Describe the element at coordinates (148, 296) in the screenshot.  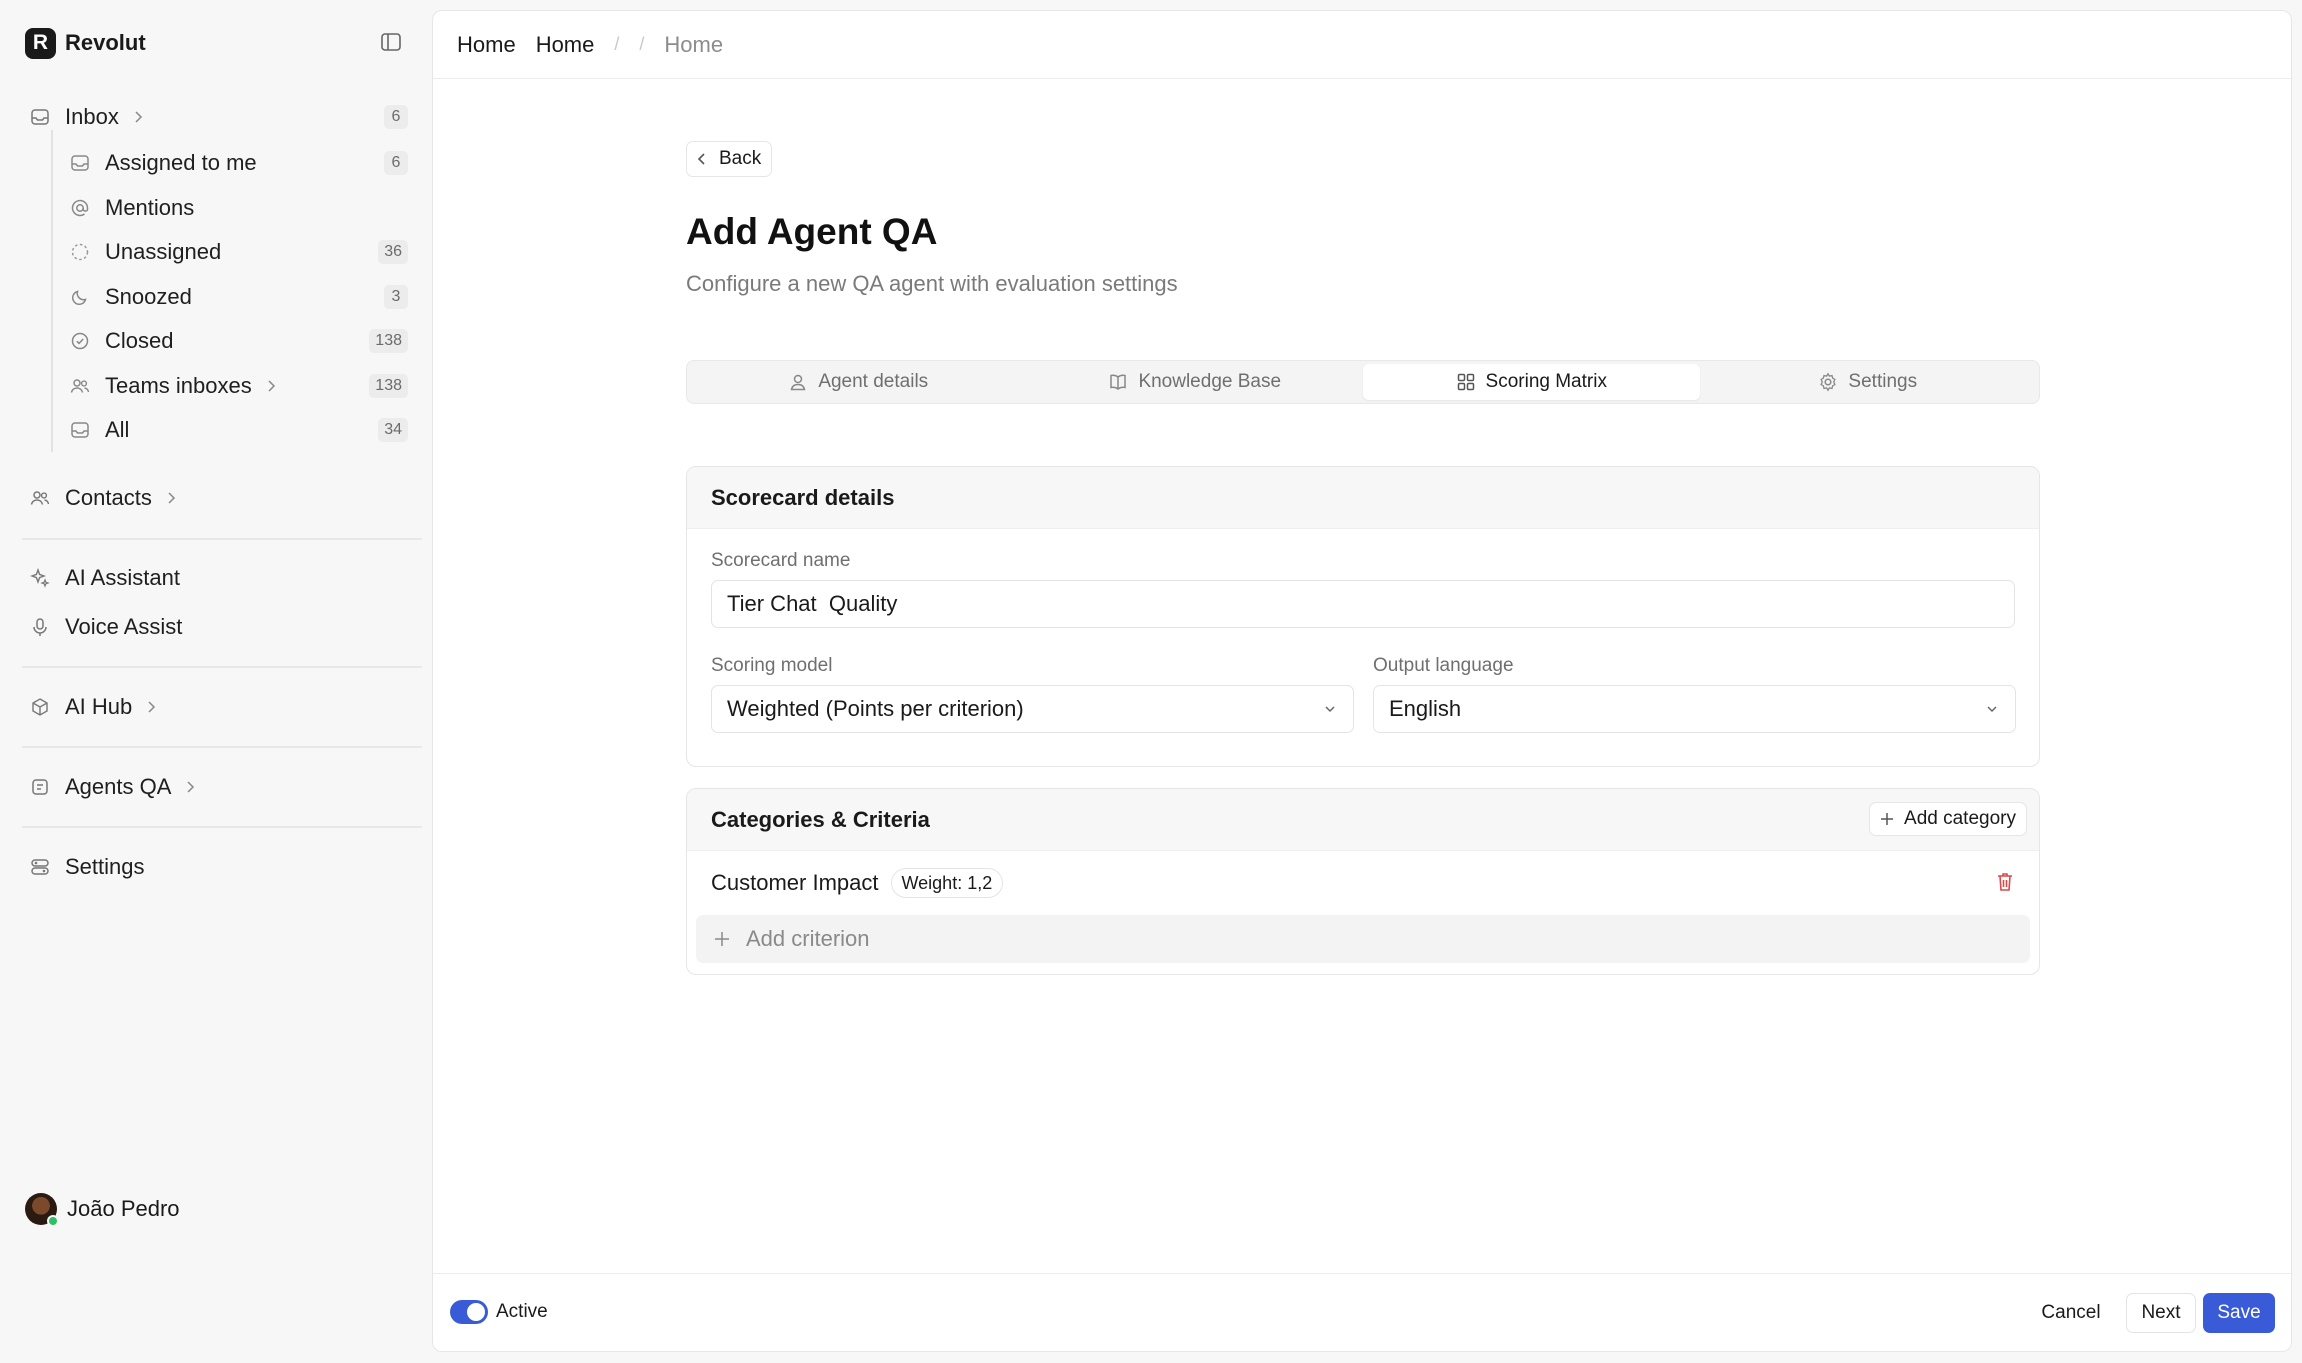
I see `sidebar-item-label: Snoozed` at that location.